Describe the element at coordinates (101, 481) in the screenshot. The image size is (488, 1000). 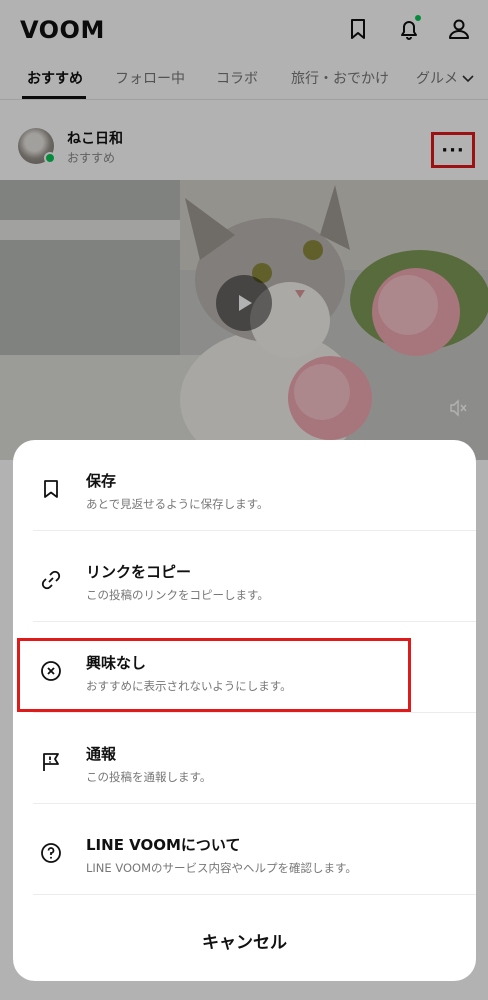
I see `menu-item-title: 保存` at that location.